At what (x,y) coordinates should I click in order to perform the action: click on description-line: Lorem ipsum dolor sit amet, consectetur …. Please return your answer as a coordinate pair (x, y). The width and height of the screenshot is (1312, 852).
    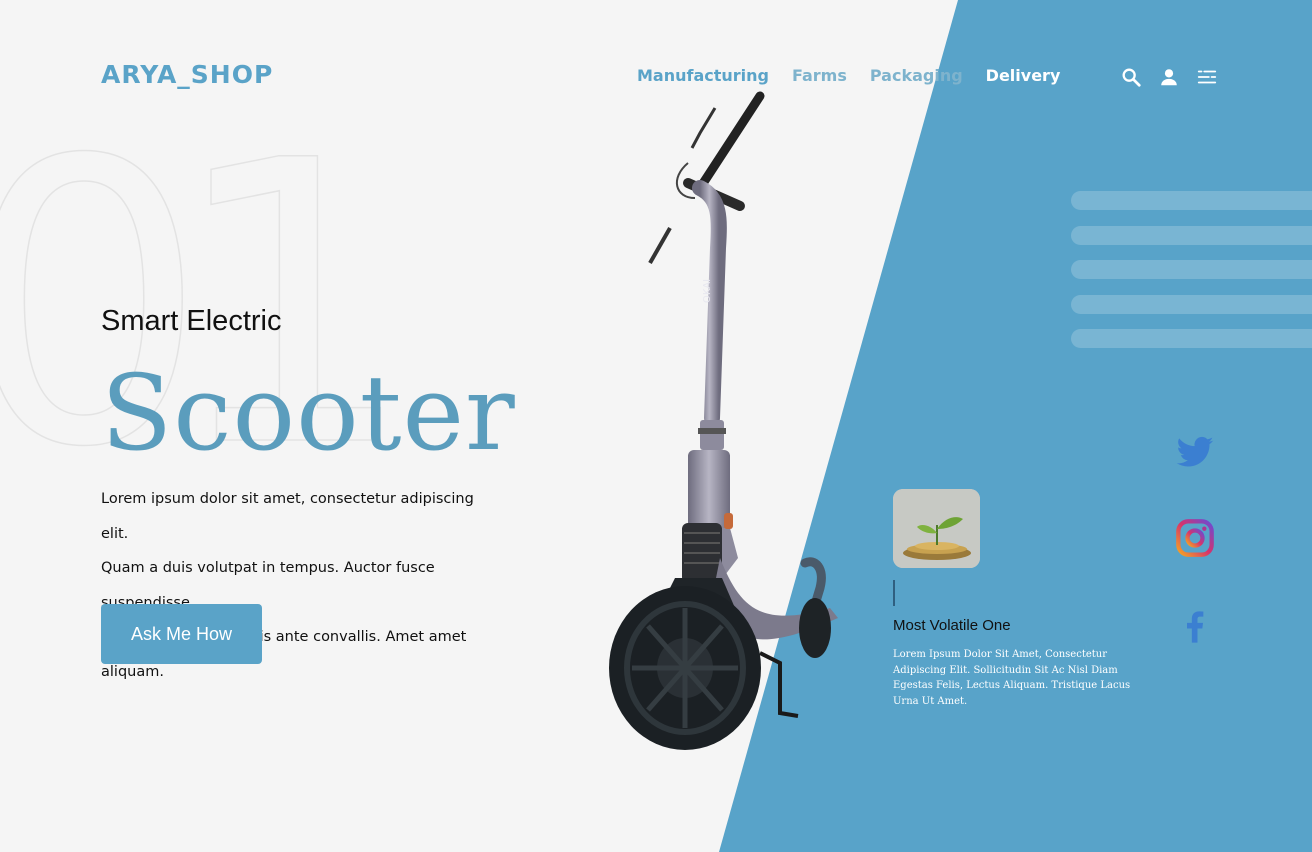
    Looking at the image, I should click on (287, 516).